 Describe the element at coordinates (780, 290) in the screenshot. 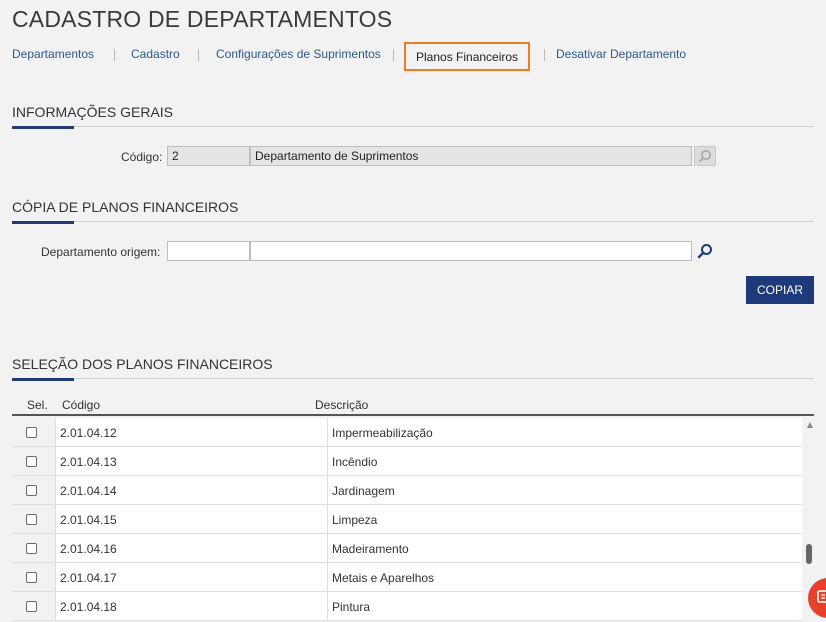

I see `copy-button: COPIAR` at that location.